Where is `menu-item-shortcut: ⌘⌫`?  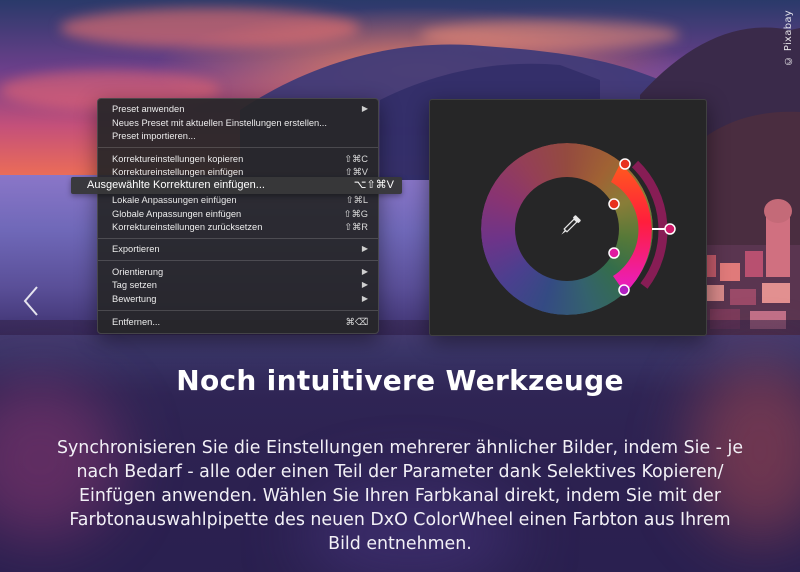 menu-item-shortcut: ⌘⌫ is located at coordinates (356, 322).